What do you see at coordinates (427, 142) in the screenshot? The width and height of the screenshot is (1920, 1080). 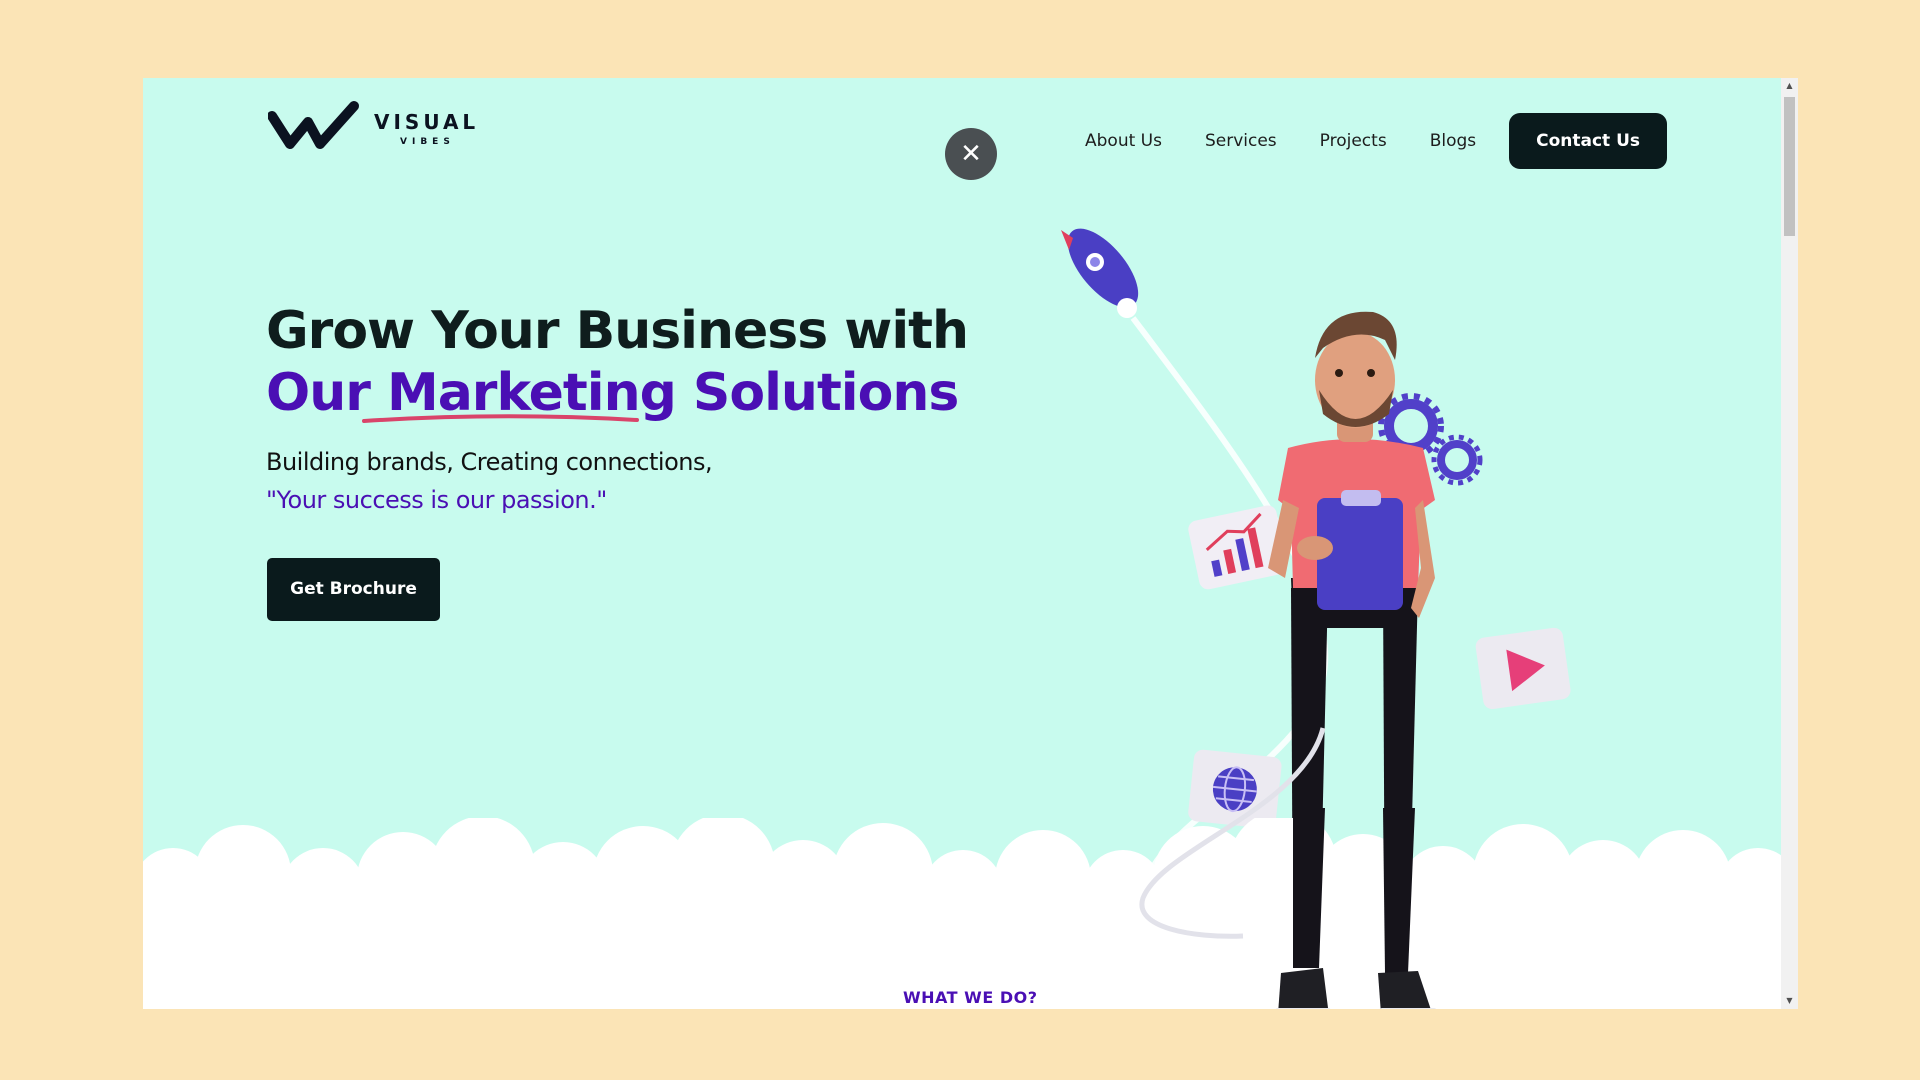 I see `logo-tagline: VIBES` at bounding box center [427, 142].